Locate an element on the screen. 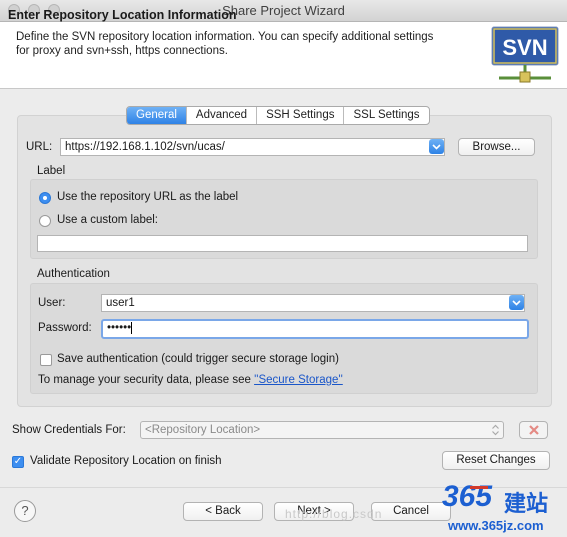 Image resolution: width=567 pixels, height=537 pixels. credentials-select-value: <Repository Location> is located at coordinates (203, 430).